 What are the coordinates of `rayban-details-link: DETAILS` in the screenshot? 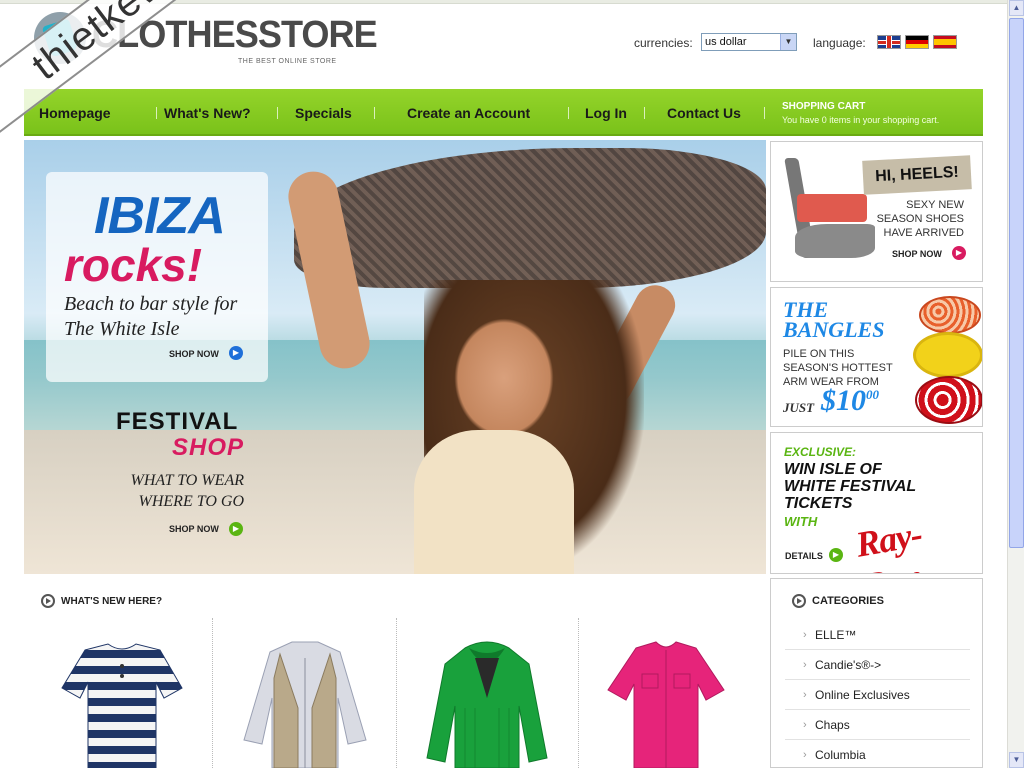 It's located at (804, 556).